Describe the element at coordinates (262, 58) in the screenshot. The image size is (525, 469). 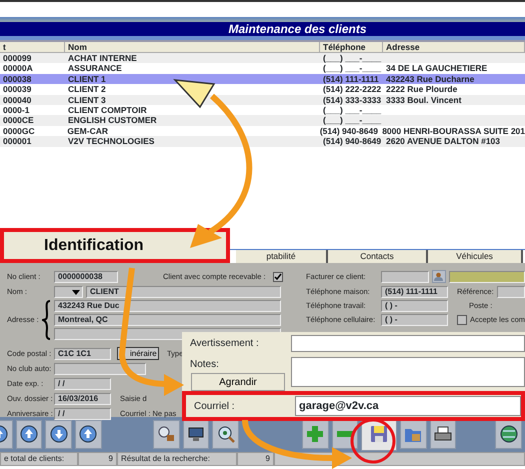
I see `table-row: 000099 ACHAT INTERNE (___) ___-____` at that location.